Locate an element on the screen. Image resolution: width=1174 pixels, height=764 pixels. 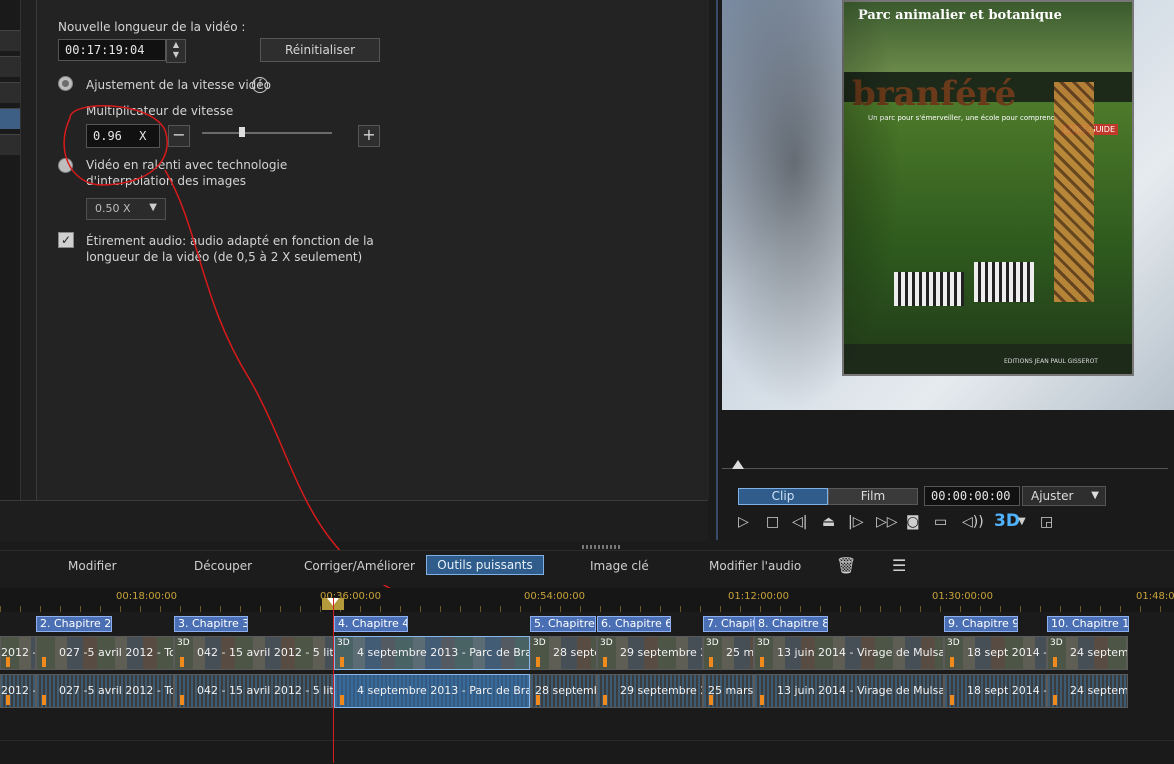
split-icon: ⏏ is located at coordinates (828, 522).